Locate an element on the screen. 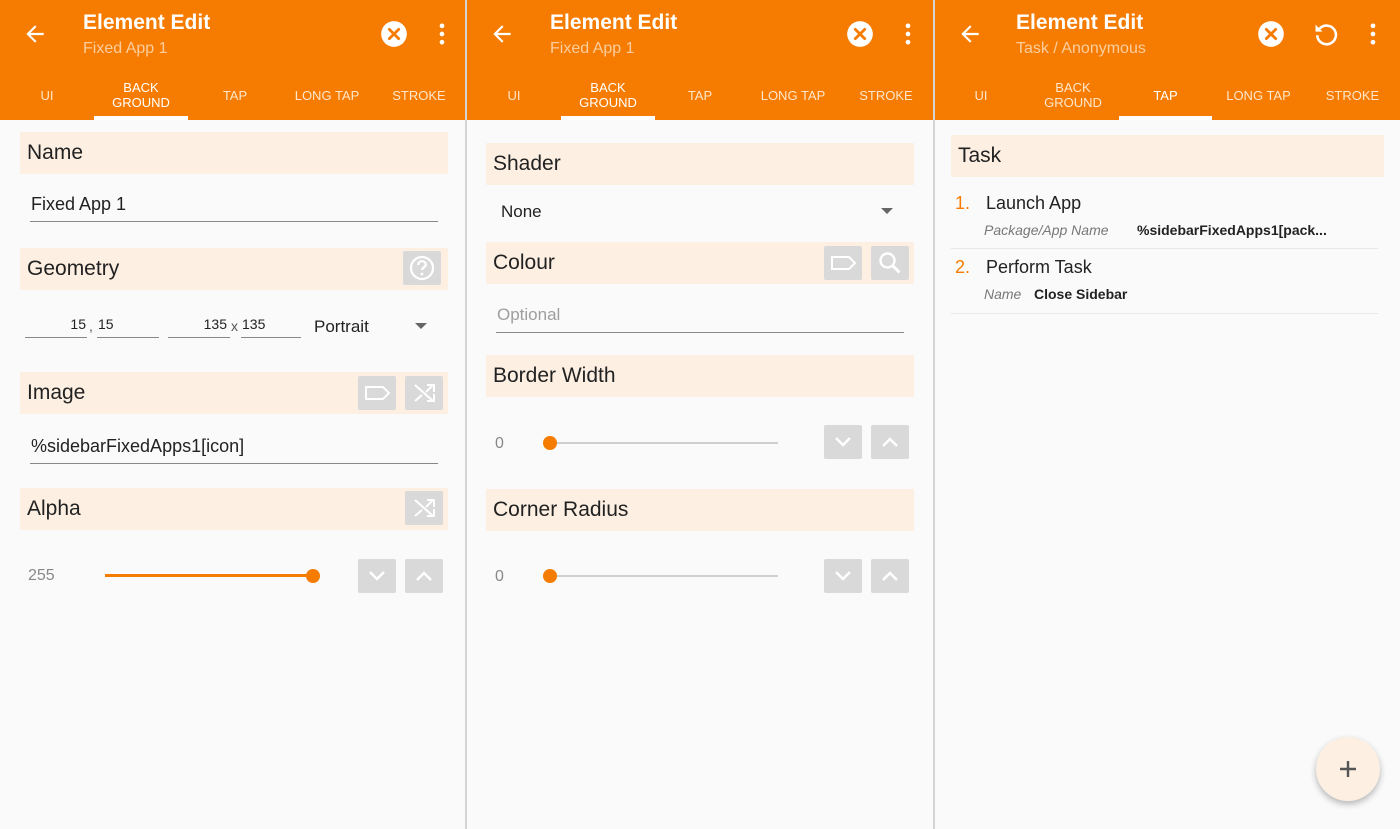 The height and width of the screenshot is (829, 1400). corner-radius-slider-track is located at coordinates (664, 576).